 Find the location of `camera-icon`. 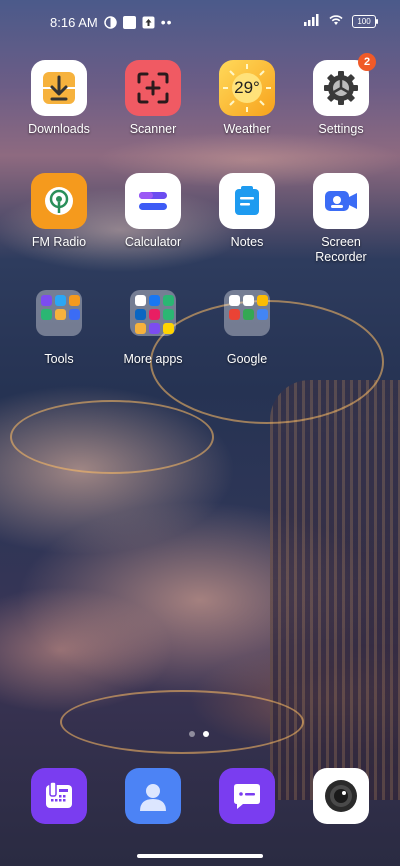

camera-icon is located at coordinates (341, 796).